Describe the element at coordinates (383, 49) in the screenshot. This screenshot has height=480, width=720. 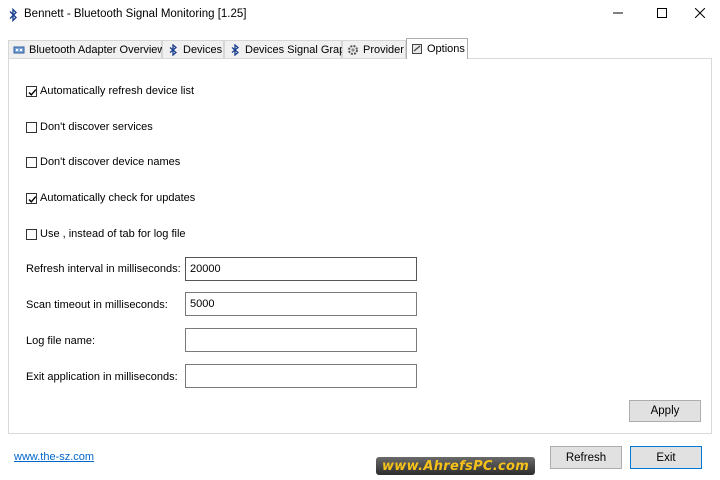
I see `tab-label: Provider` at that location.